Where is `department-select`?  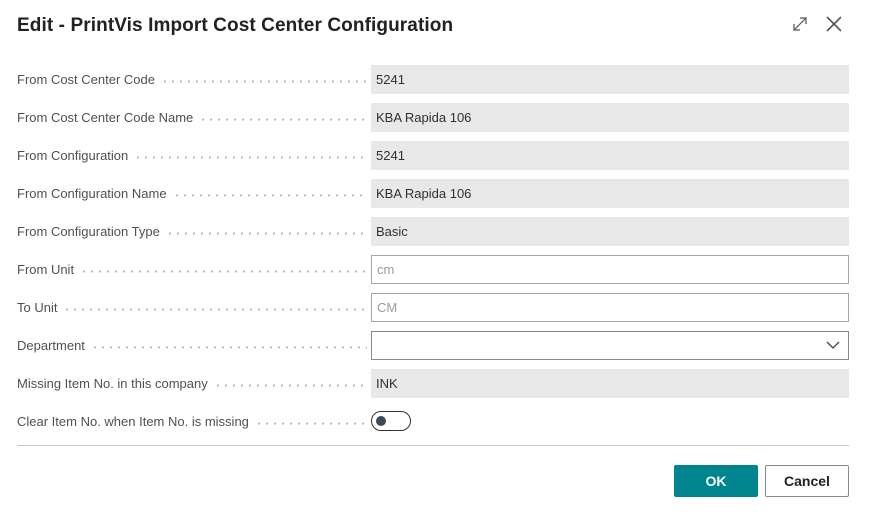 department-select is located at coordinates (610, 345).